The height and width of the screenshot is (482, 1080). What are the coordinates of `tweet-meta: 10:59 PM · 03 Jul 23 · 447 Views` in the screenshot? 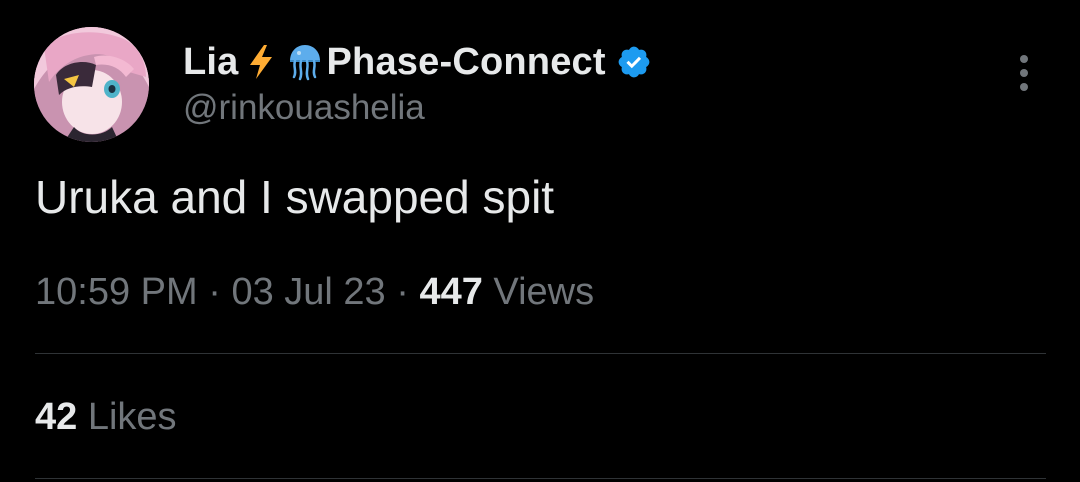 It's located at (314, 292).